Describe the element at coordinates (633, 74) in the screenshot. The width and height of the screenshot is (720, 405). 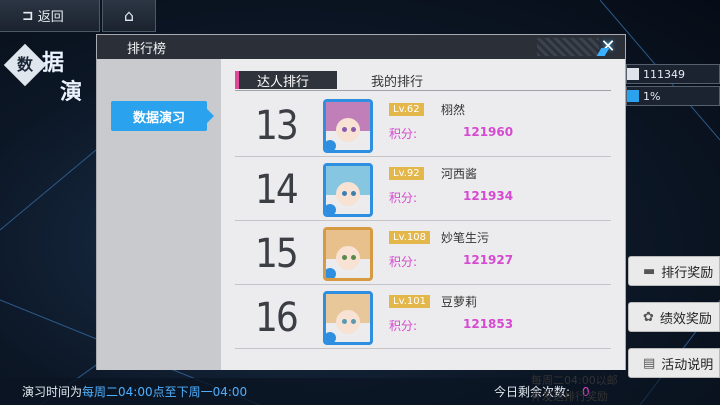
I see `score-icon` at that location.